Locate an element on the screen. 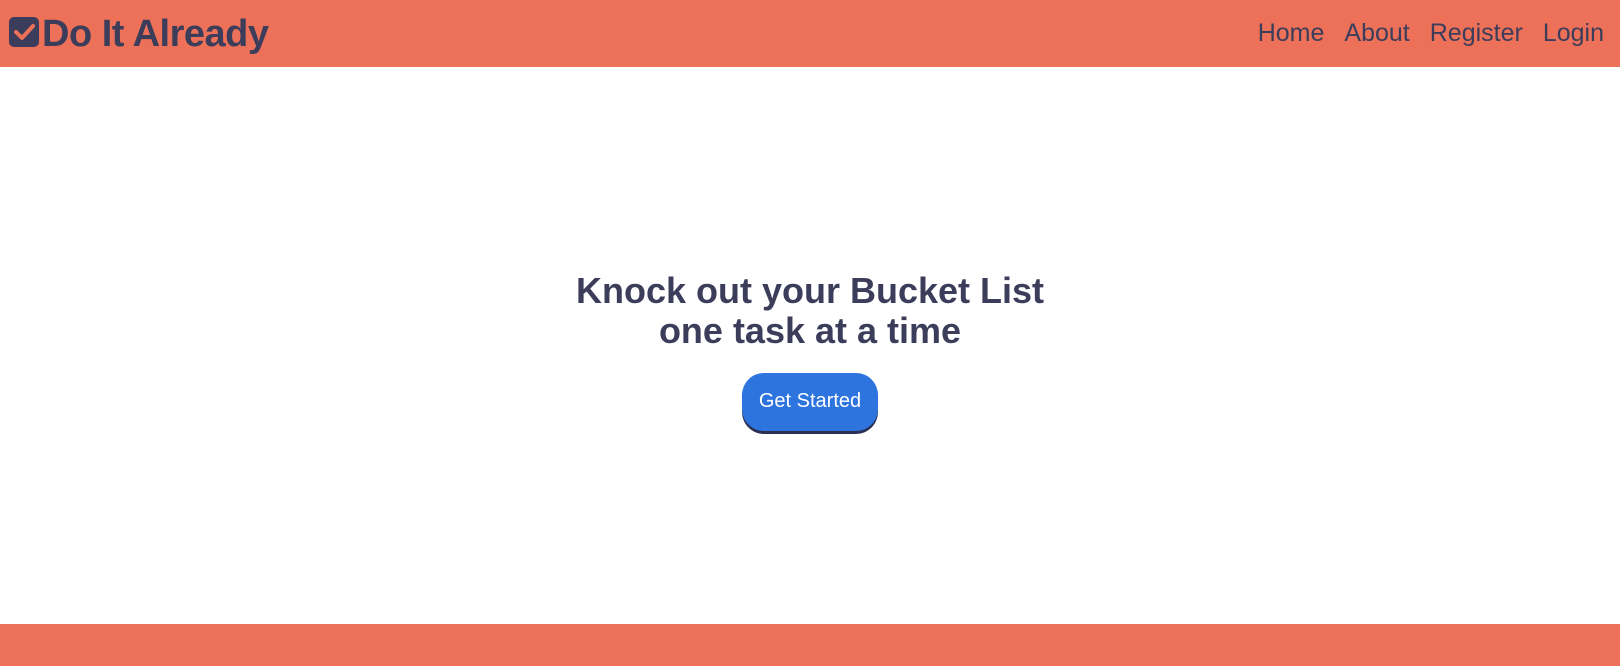 This screenshot has height=666, width=1620. nav-link-about: About is located at coordinates (1376, 33).